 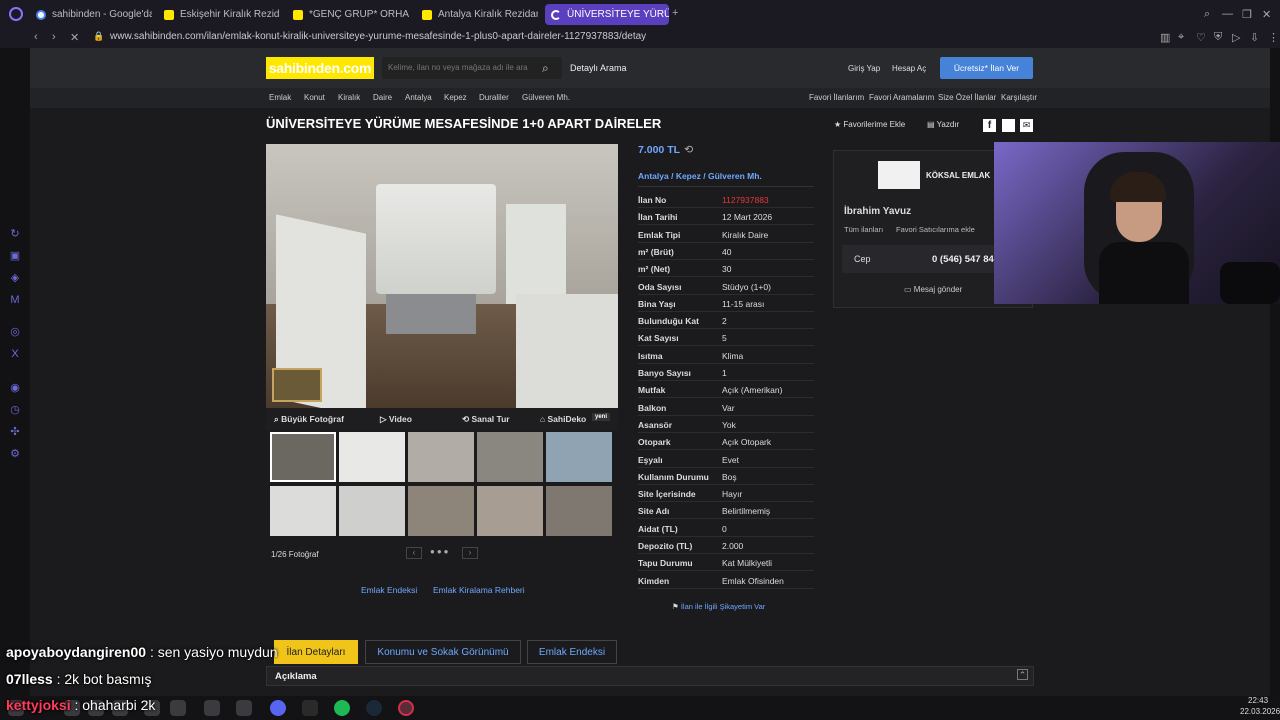 I want to click on site-logo: sahibinden.com, so click(x=320, y=68).